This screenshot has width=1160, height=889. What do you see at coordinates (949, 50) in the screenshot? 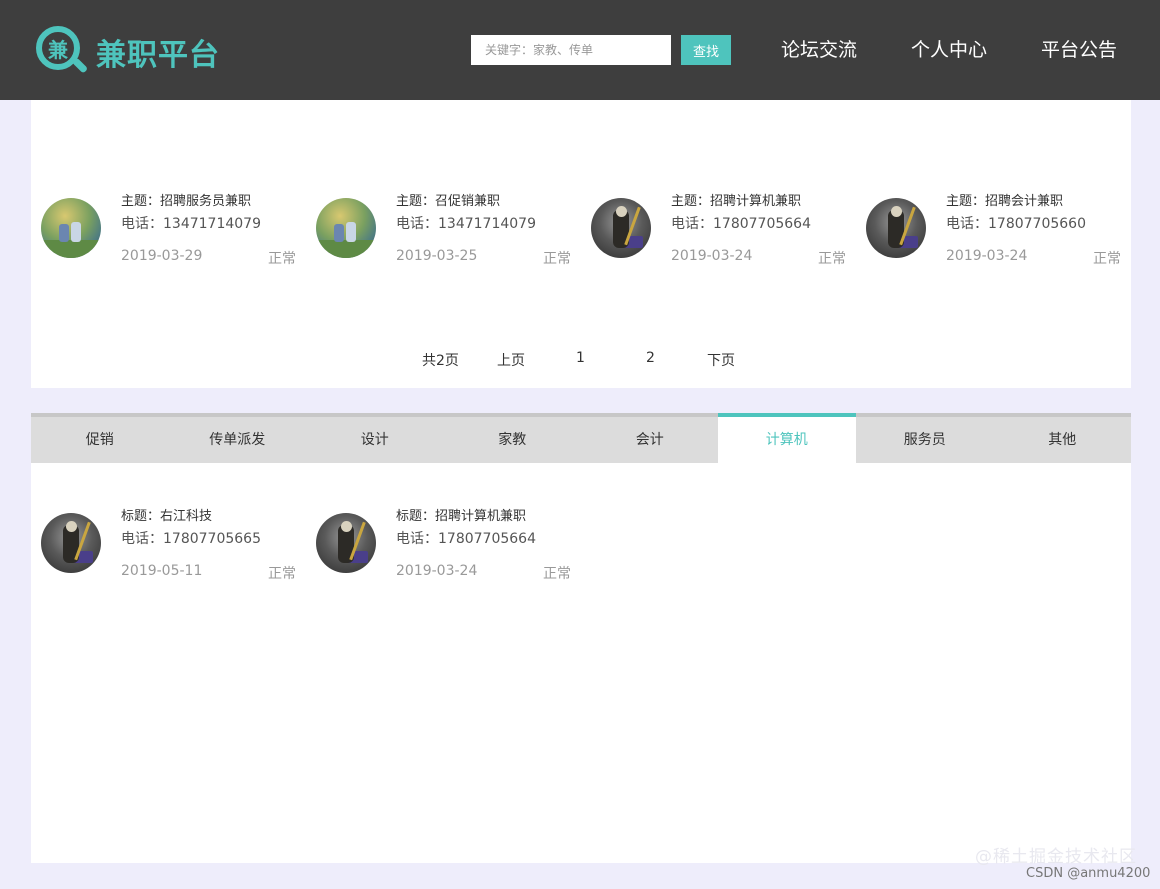
I see `nav-personal-center: 个人中心` at bounding box center [949, 50].